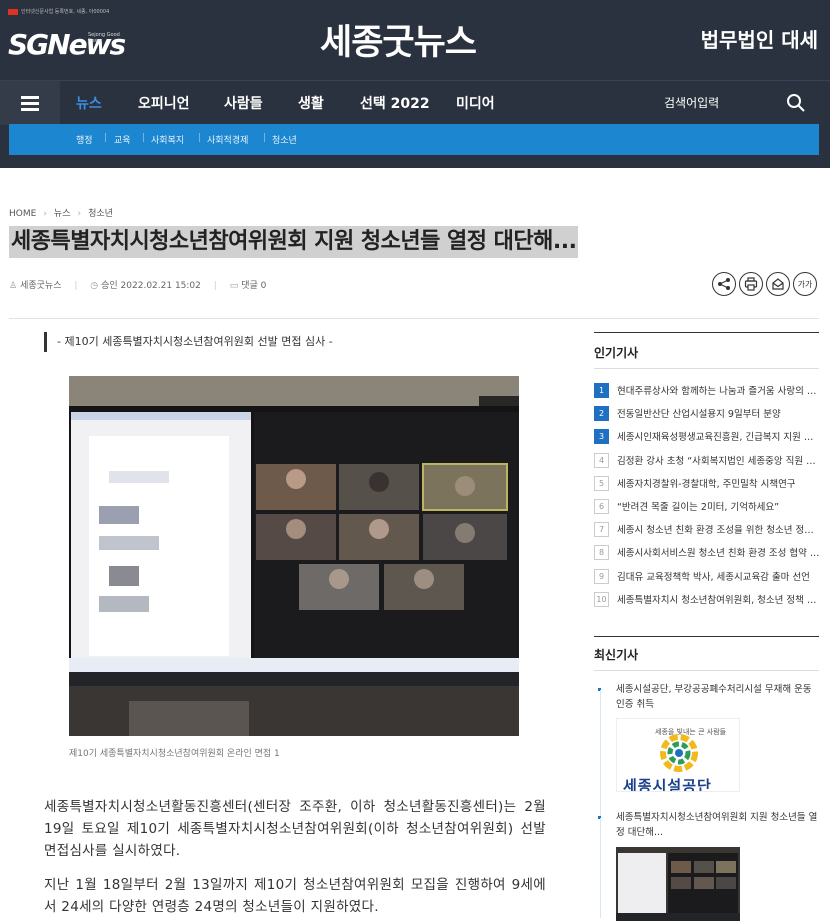 The image size is (830, 921). I want to click on rank-number: 1, so click(601, 390).